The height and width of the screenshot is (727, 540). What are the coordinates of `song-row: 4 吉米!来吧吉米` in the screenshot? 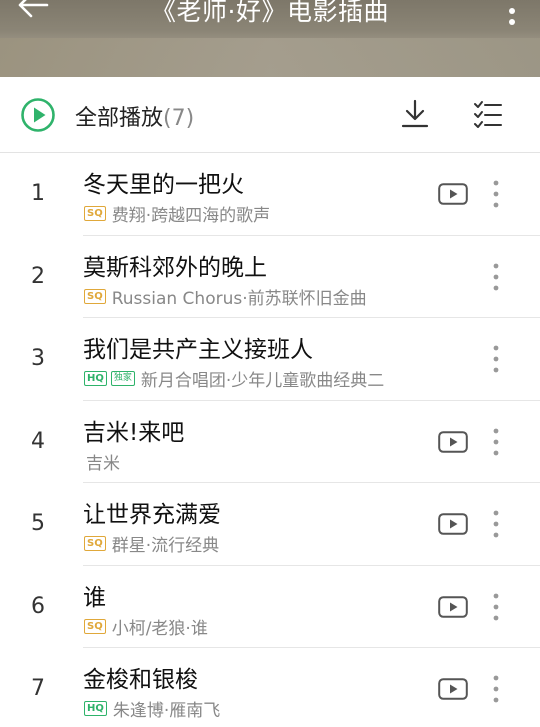 It's located at (270, 442).